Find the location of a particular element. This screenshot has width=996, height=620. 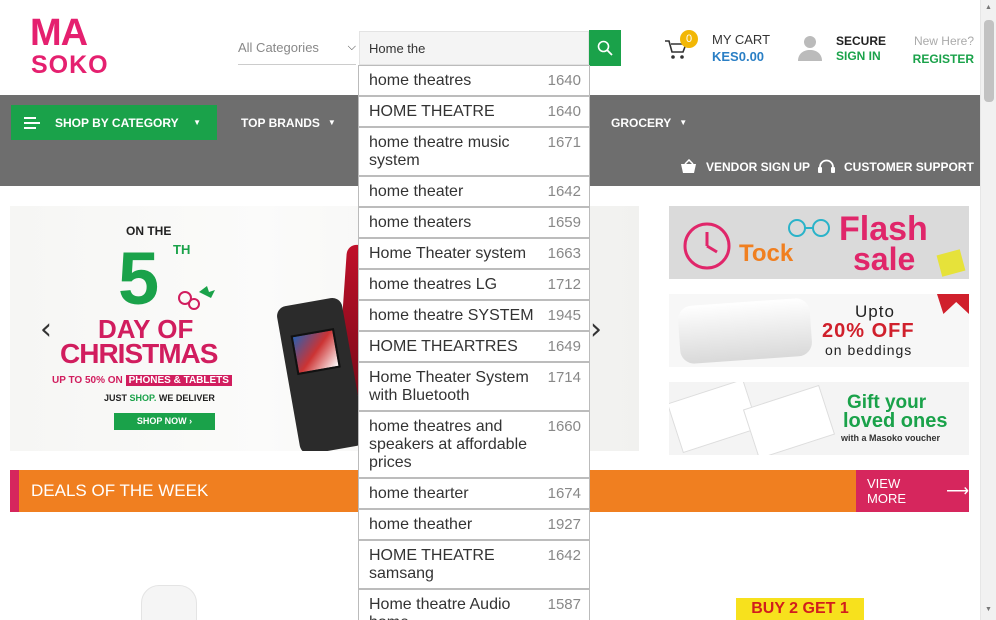

chevron-down-icon: ⌵ is located at coordinates (351, 47).